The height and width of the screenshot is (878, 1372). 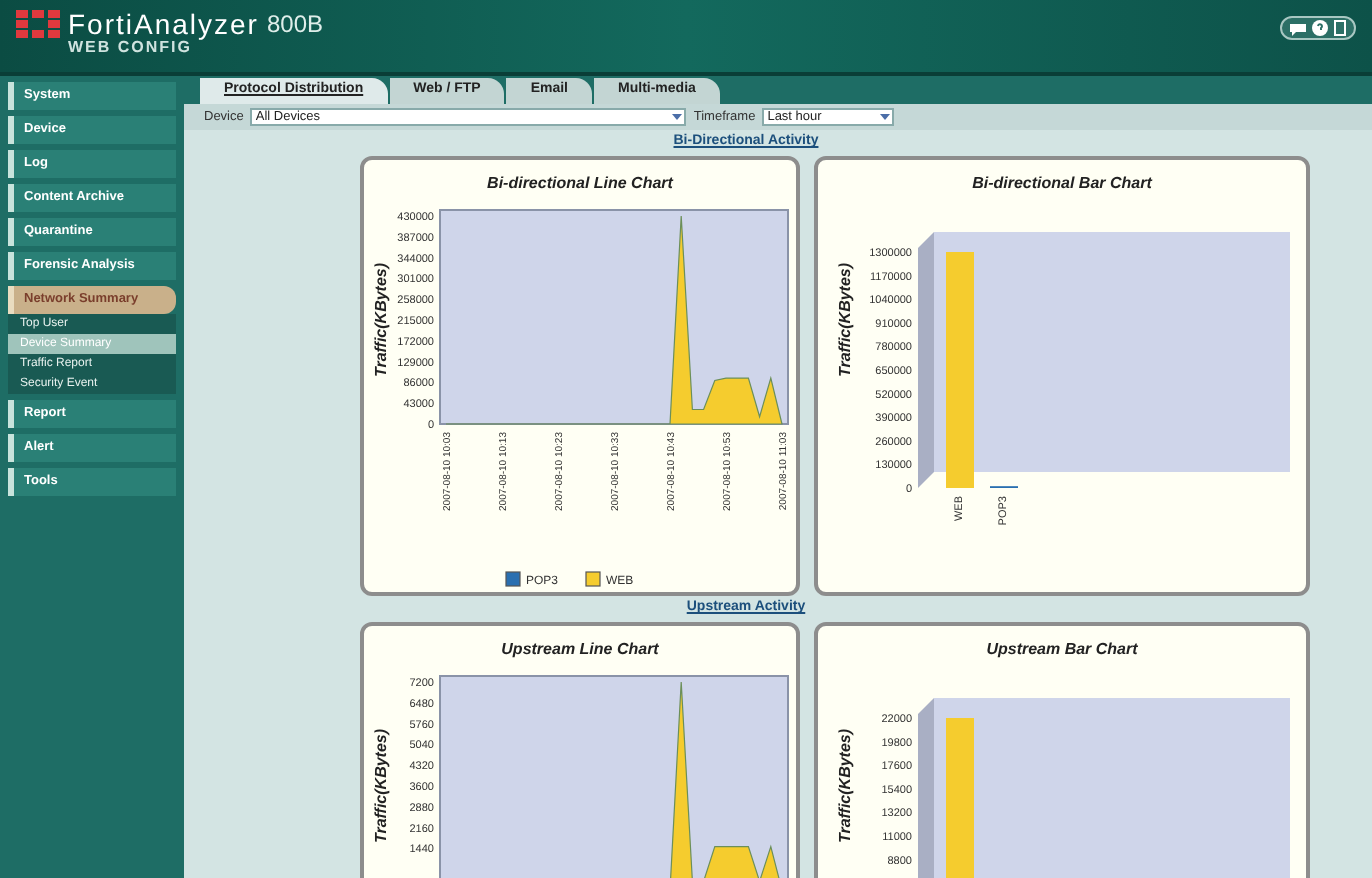 I want to click on chart-title: Bi-directional Line Chart, so click(x=580, y=184).